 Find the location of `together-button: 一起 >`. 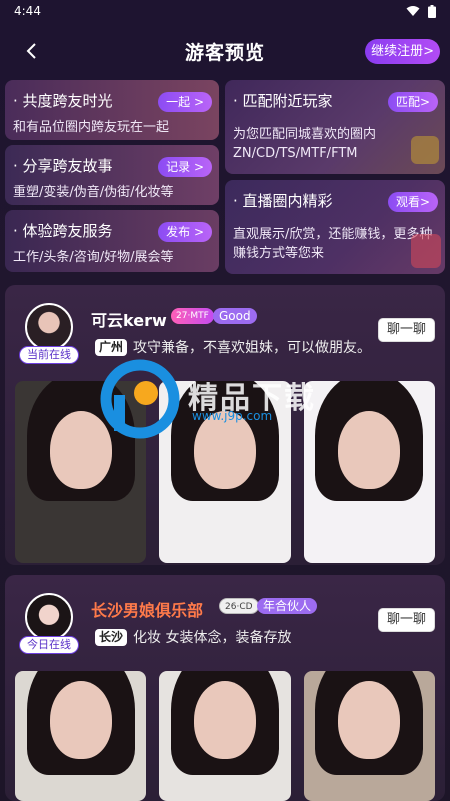

together-button: 一起 > is located at coordinates (185, 102).